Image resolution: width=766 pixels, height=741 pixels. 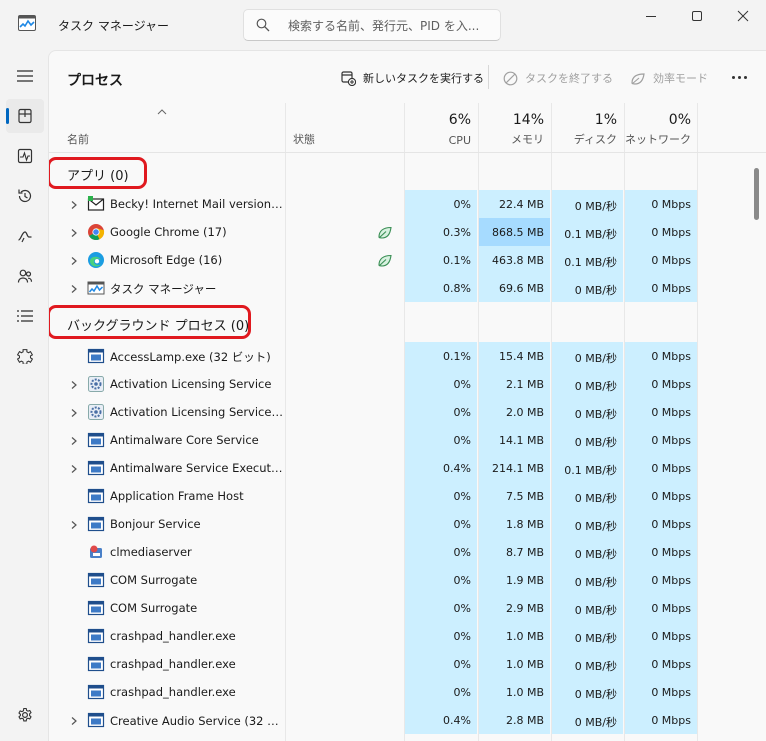 I want to click on process-row: COM Surrogate 0% 2.9 MB 0 MB/秒 0 Mbps, so click(x=403, y=608).